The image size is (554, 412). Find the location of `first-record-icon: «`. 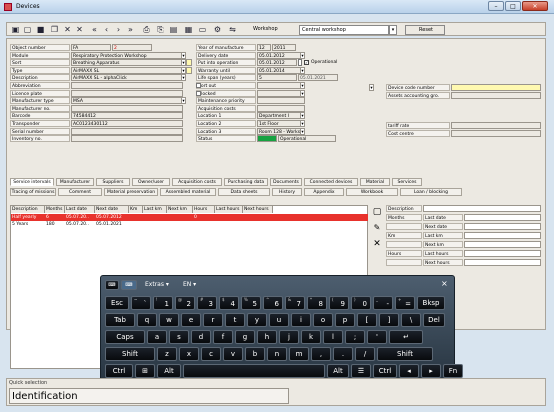

first-record-icon: « is located at coordinates (94, 29).